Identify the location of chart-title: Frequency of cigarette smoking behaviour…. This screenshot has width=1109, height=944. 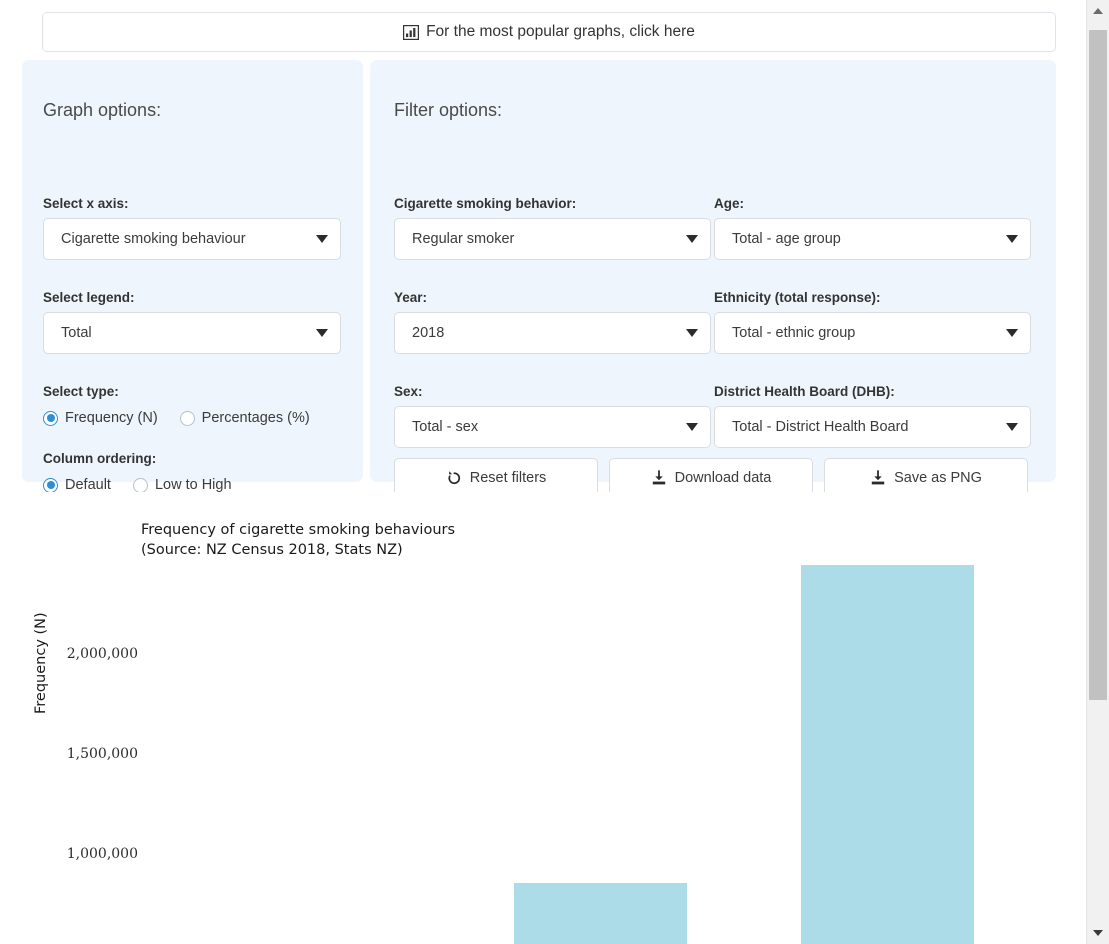
(298, 540).